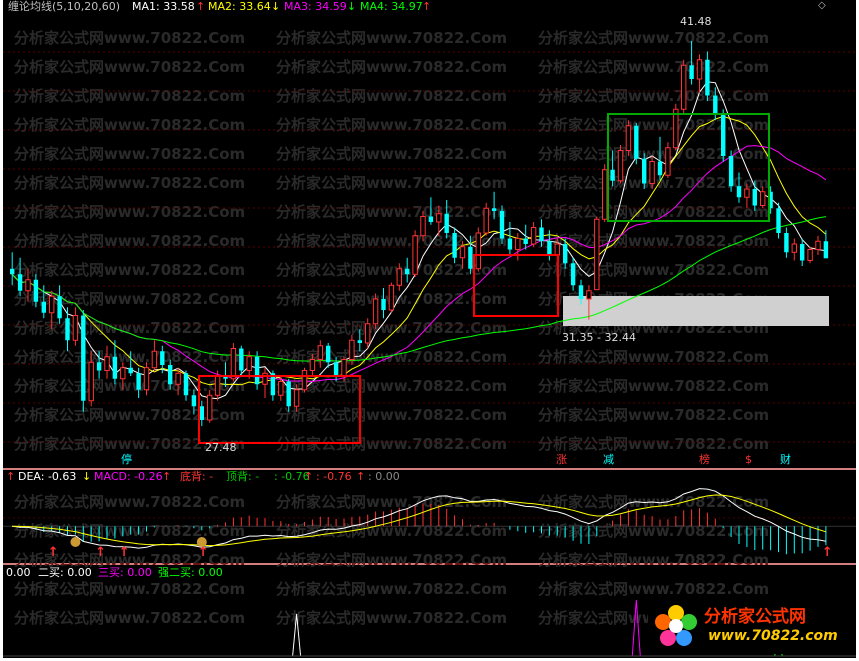 Image resolution: width=859 pixels, height=661 pixels. I want to click on buy3-label: 三买: 0.00, so click(125, 572).